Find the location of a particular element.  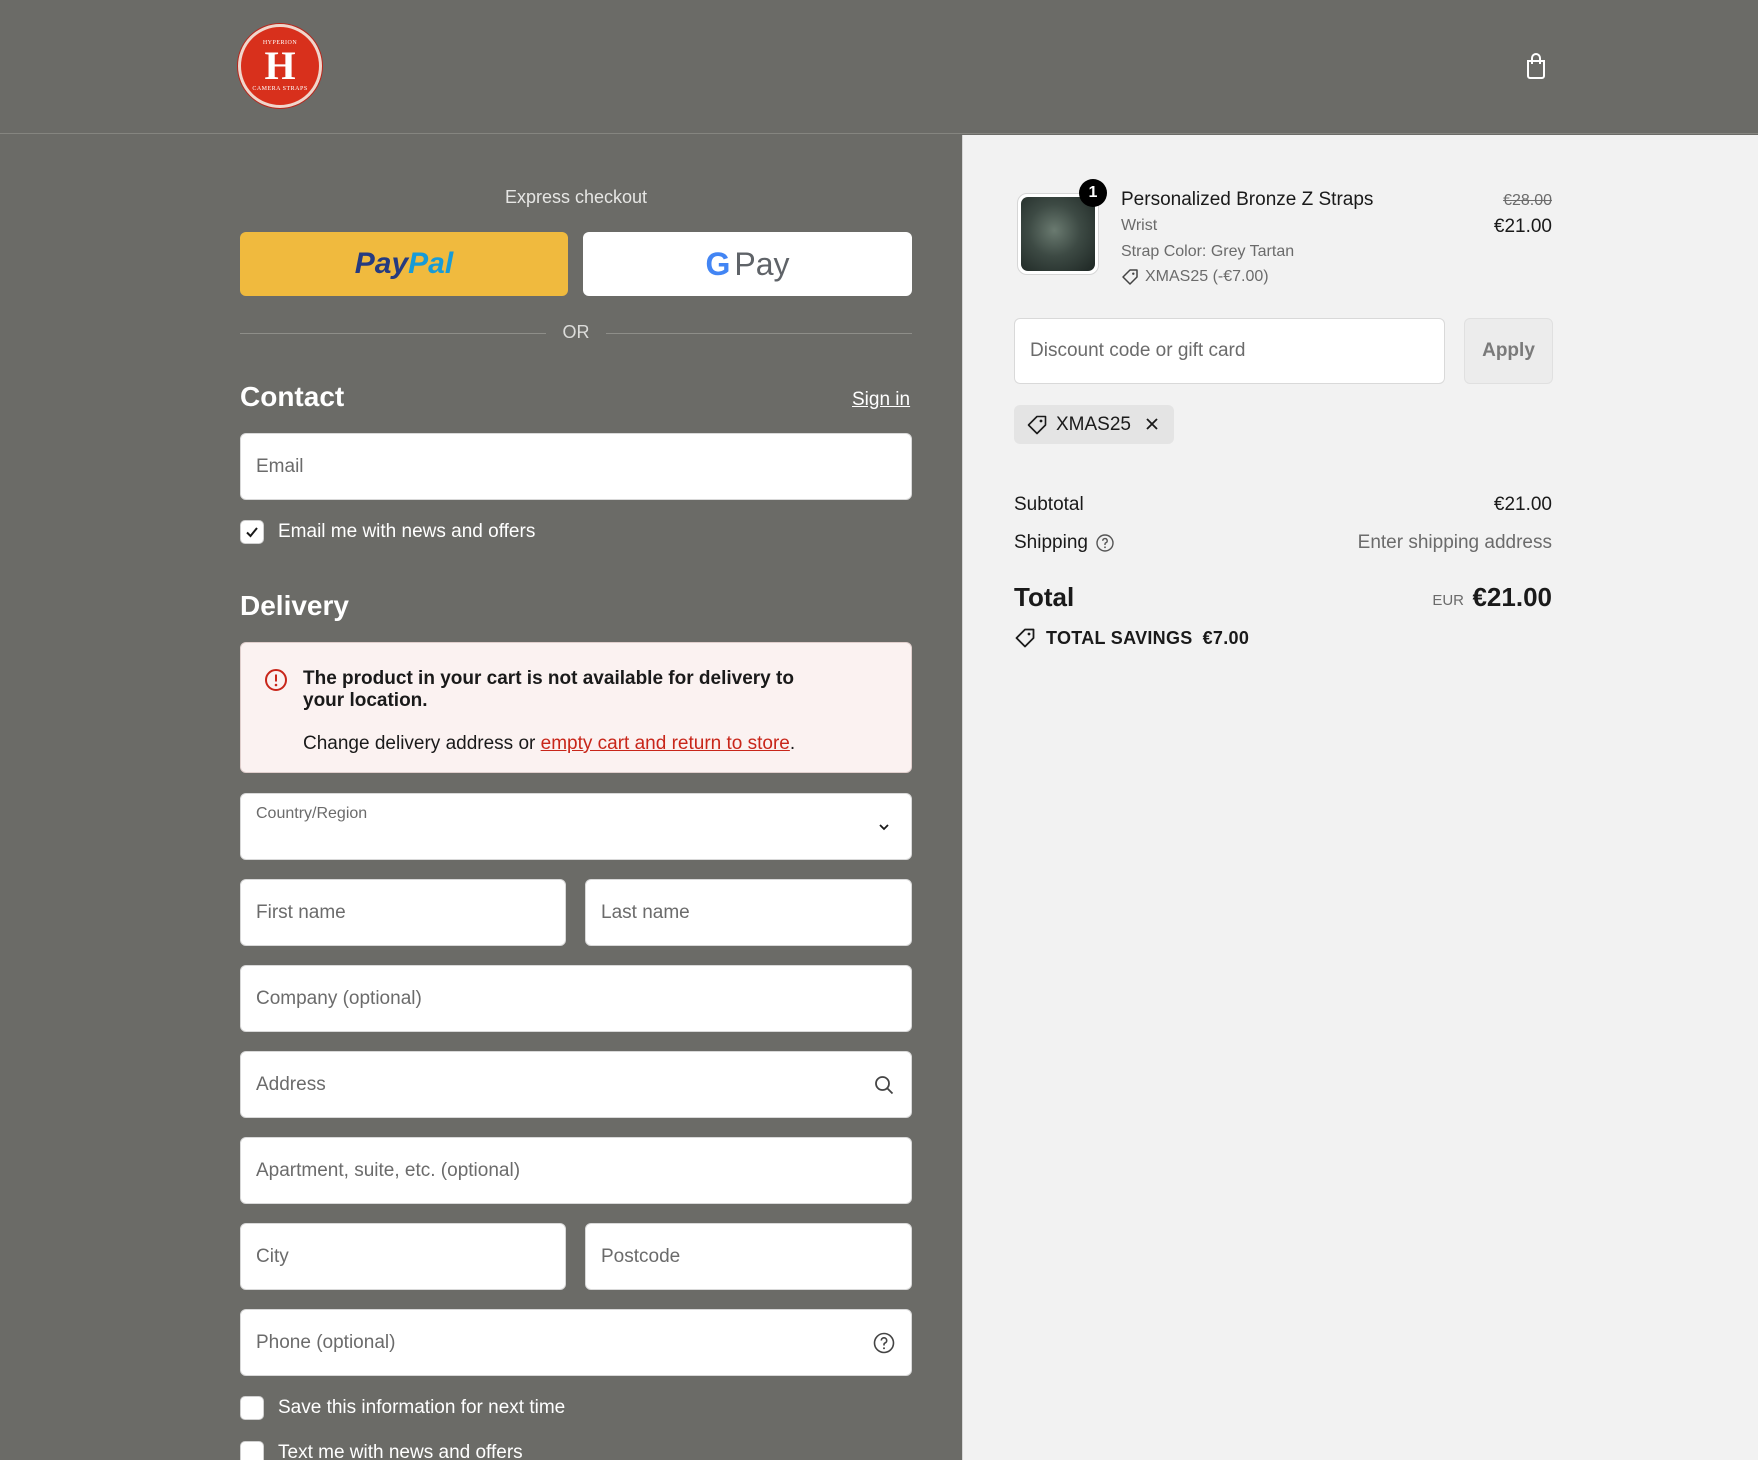

applied-discount-chip: XMAS25 is located at coordinates (1094, 424).